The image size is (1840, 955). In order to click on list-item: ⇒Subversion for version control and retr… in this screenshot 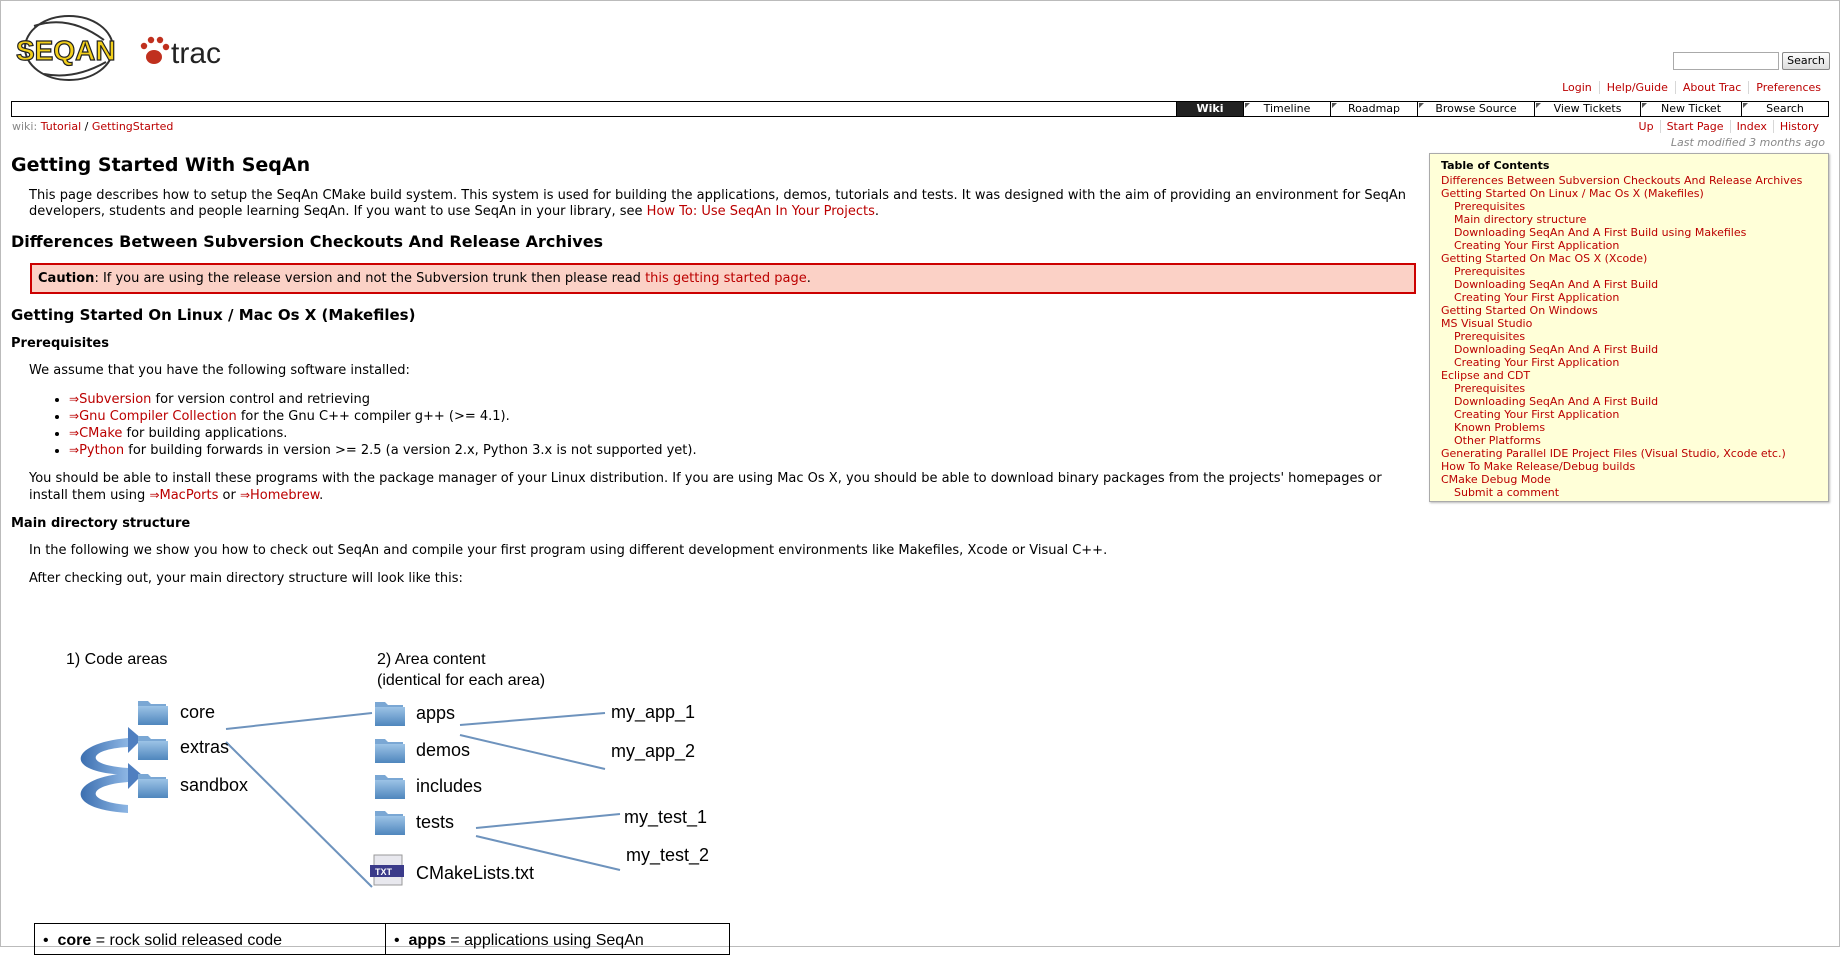, I will do `click(742, 399)`.